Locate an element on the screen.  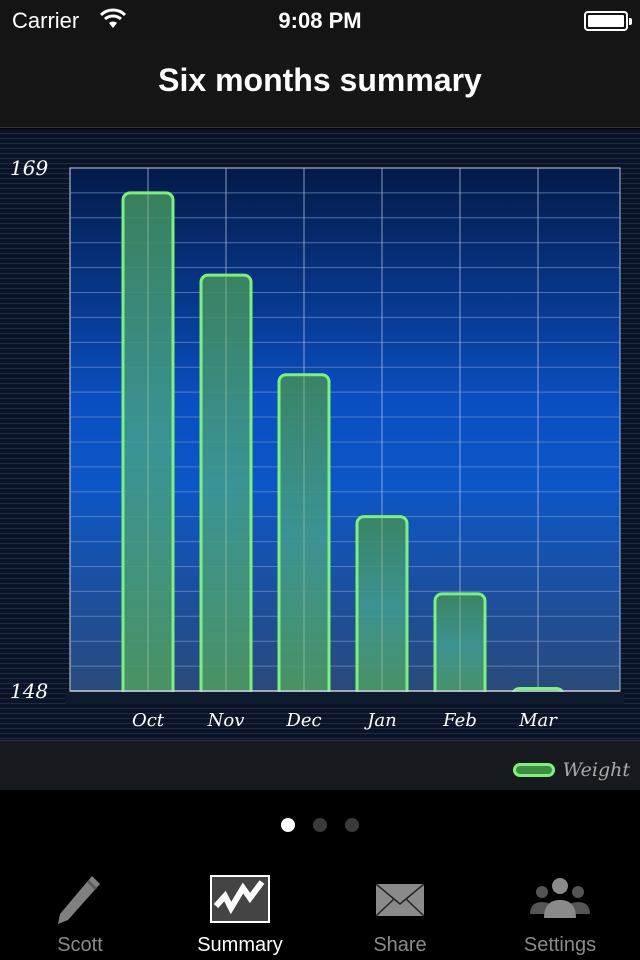
battery-icon is located at coordinates (608, 21).